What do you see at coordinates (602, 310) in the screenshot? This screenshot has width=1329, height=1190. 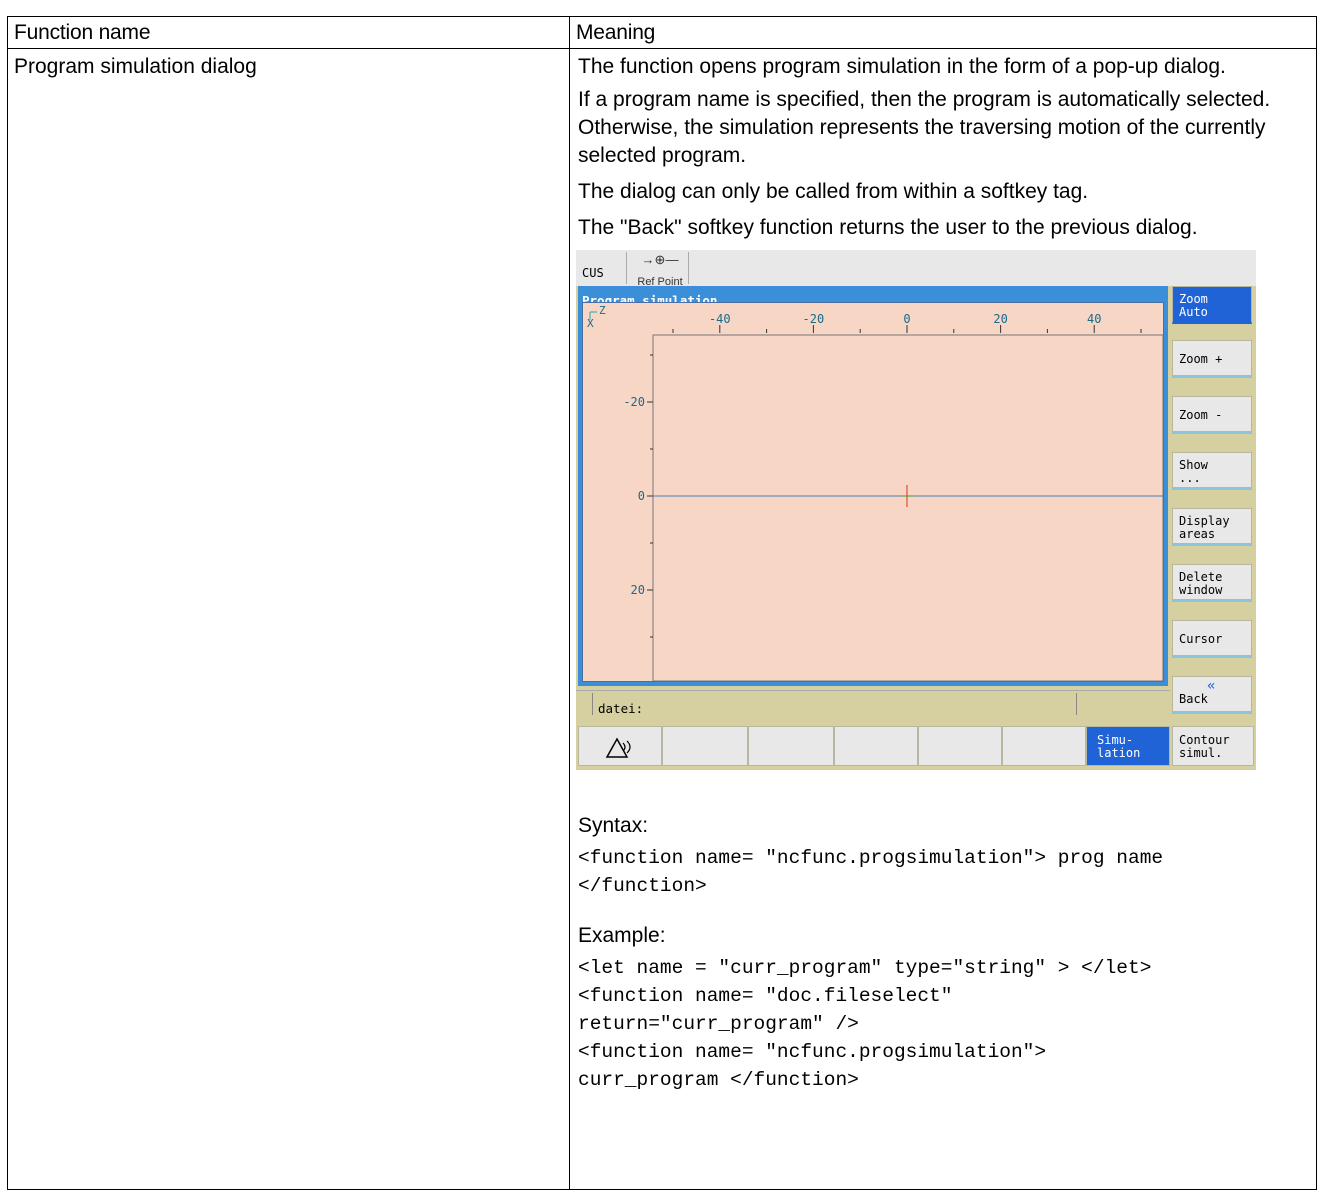 I see `axis-z-label: Z` at bounding box center [602, 310].